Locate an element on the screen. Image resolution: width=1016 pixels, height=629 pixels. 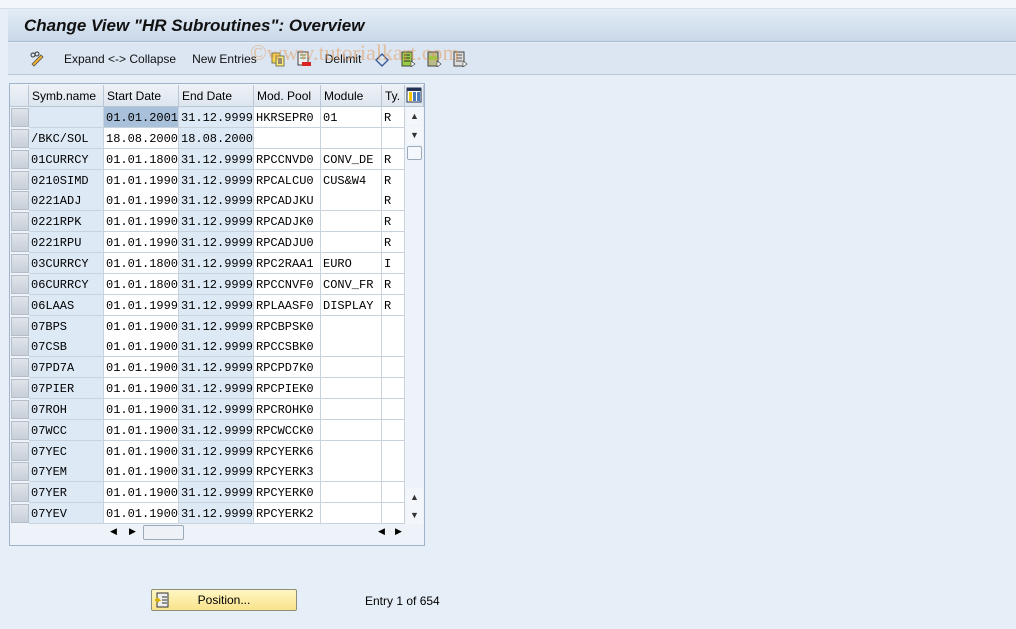
cell-symb-name: 07PIER is located at coordinates (66, 389).